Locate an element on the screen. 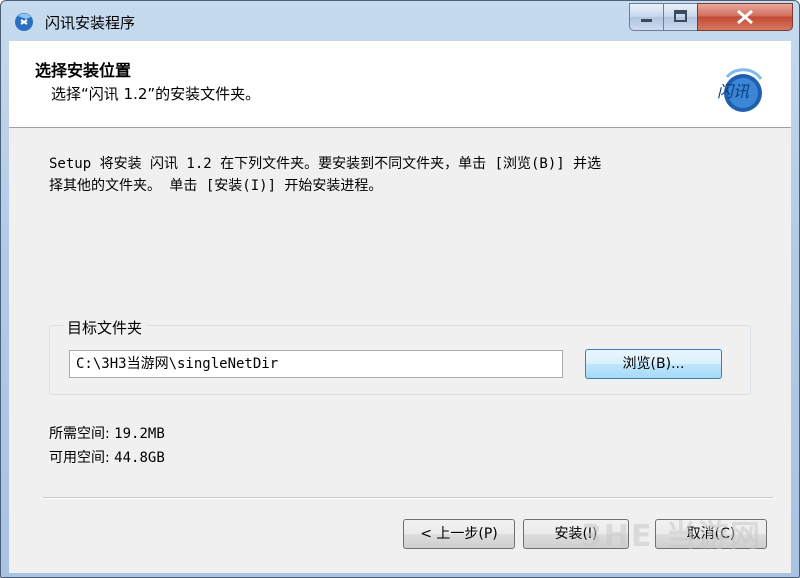 Image resolution: width=800 pixels, height=578 pixels. available-space-label: 可用空间: is located at coordinates (79, 458).